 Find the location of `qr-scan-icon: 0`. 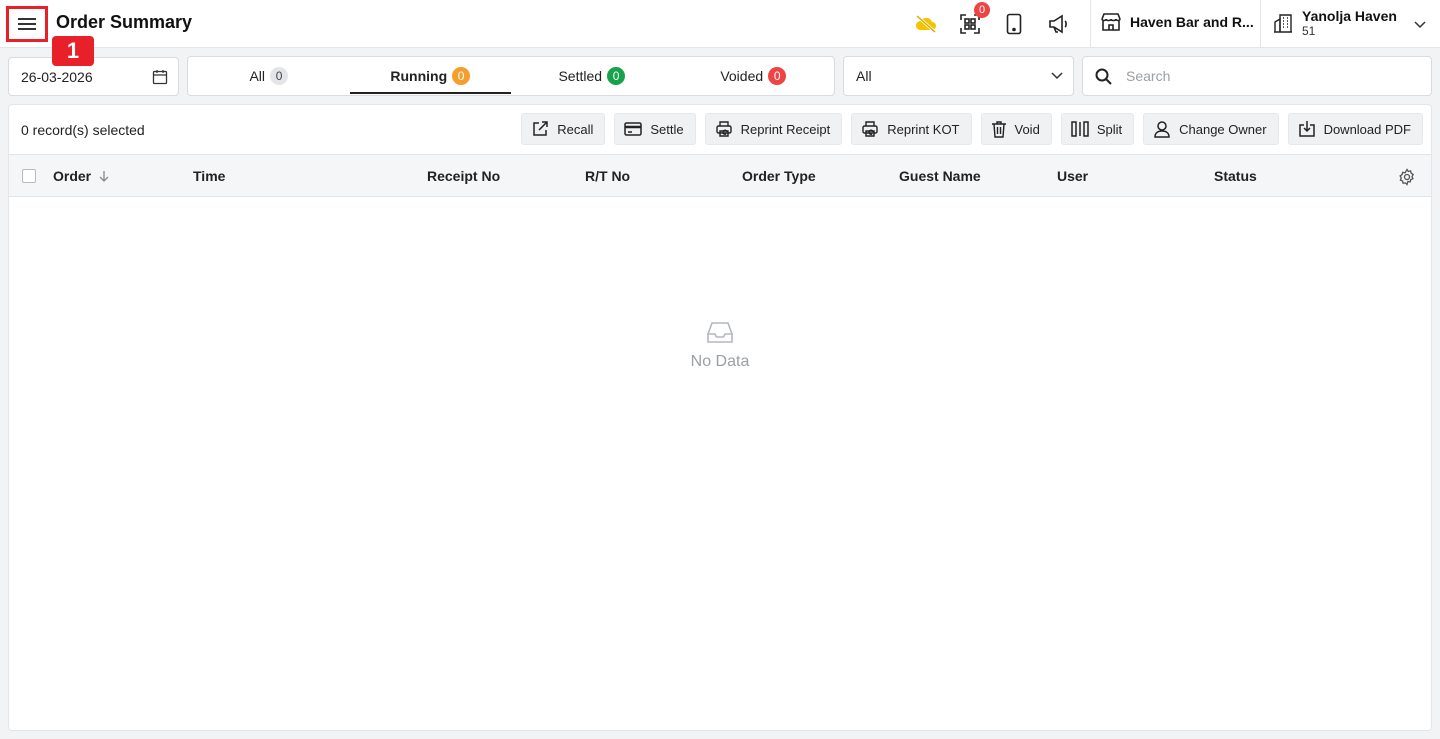

qr-scan-icon: 0 is located at coordinates (973, 20).